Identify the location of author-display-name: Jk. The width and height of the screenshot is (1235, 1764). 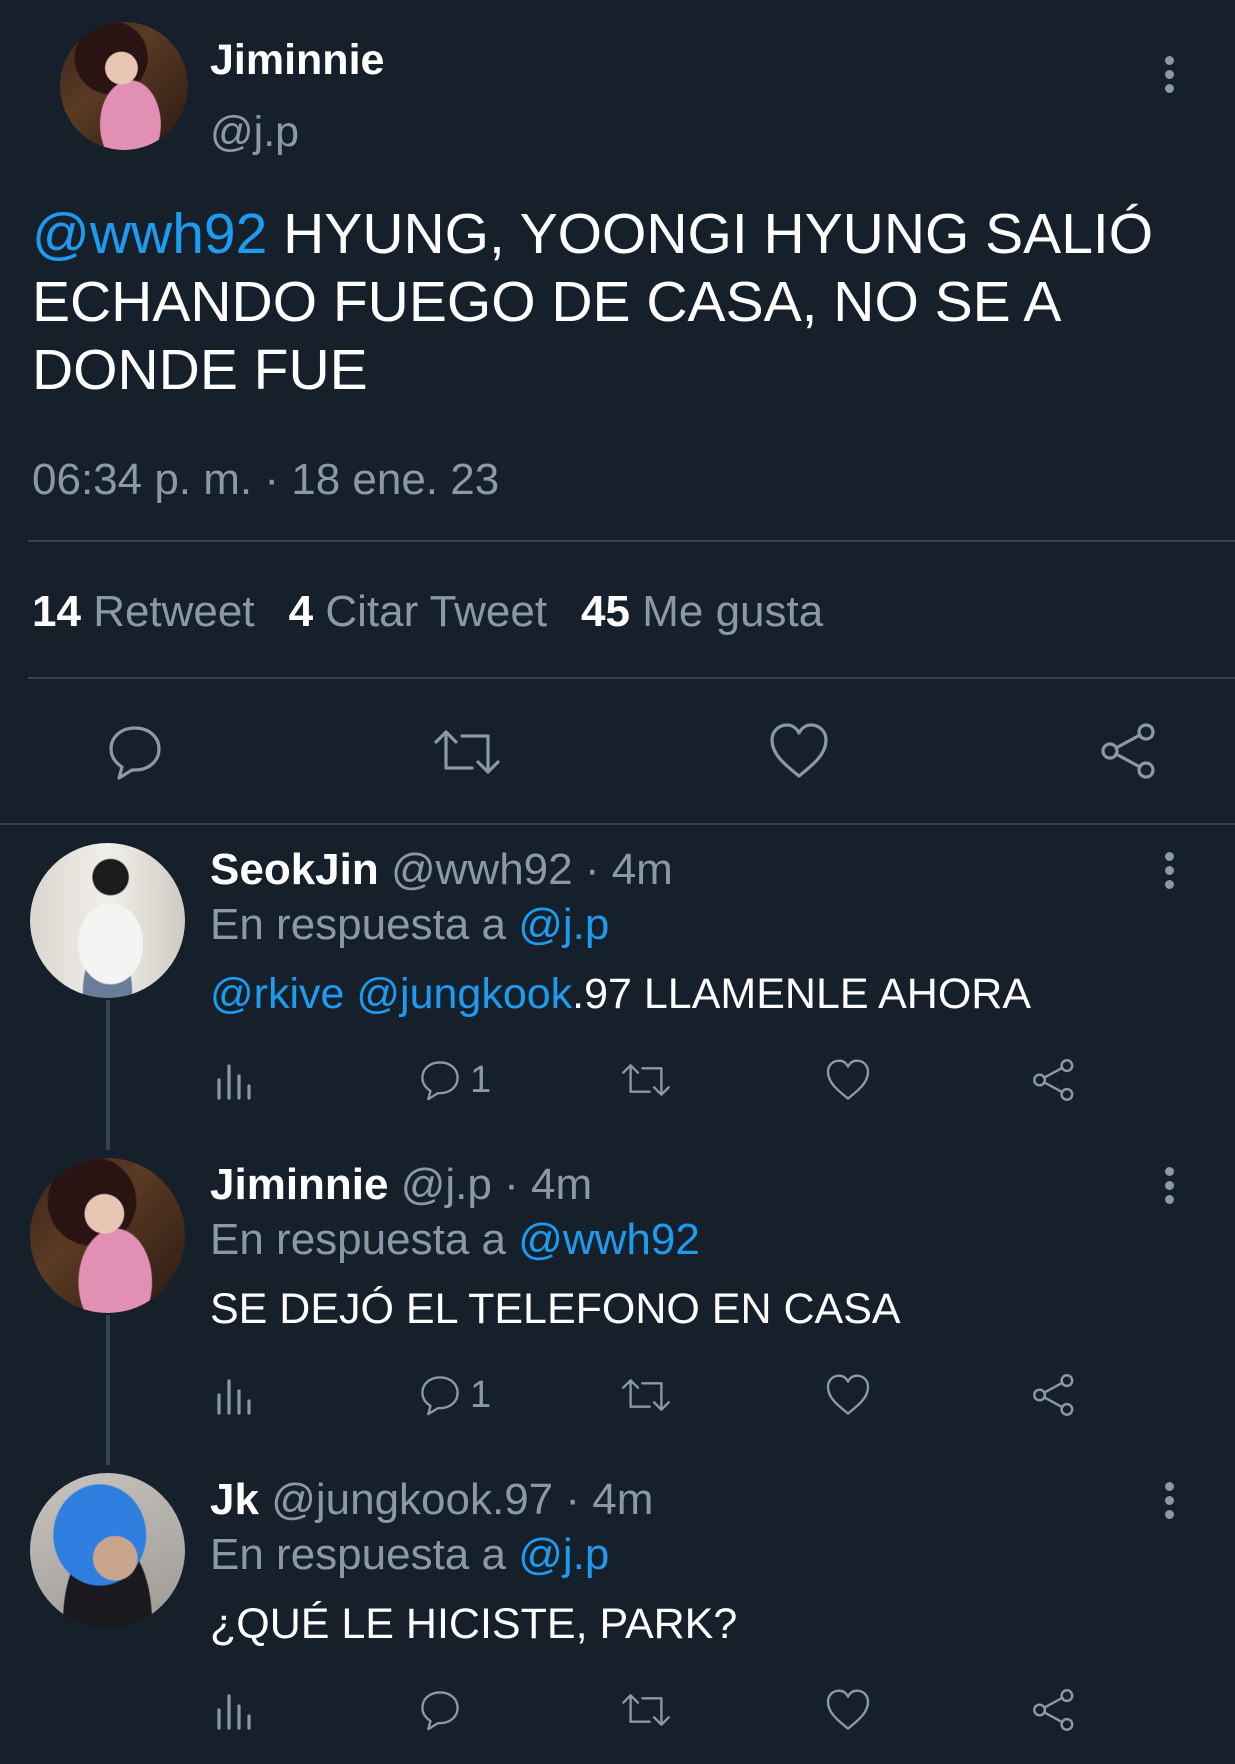
(234, 1499).